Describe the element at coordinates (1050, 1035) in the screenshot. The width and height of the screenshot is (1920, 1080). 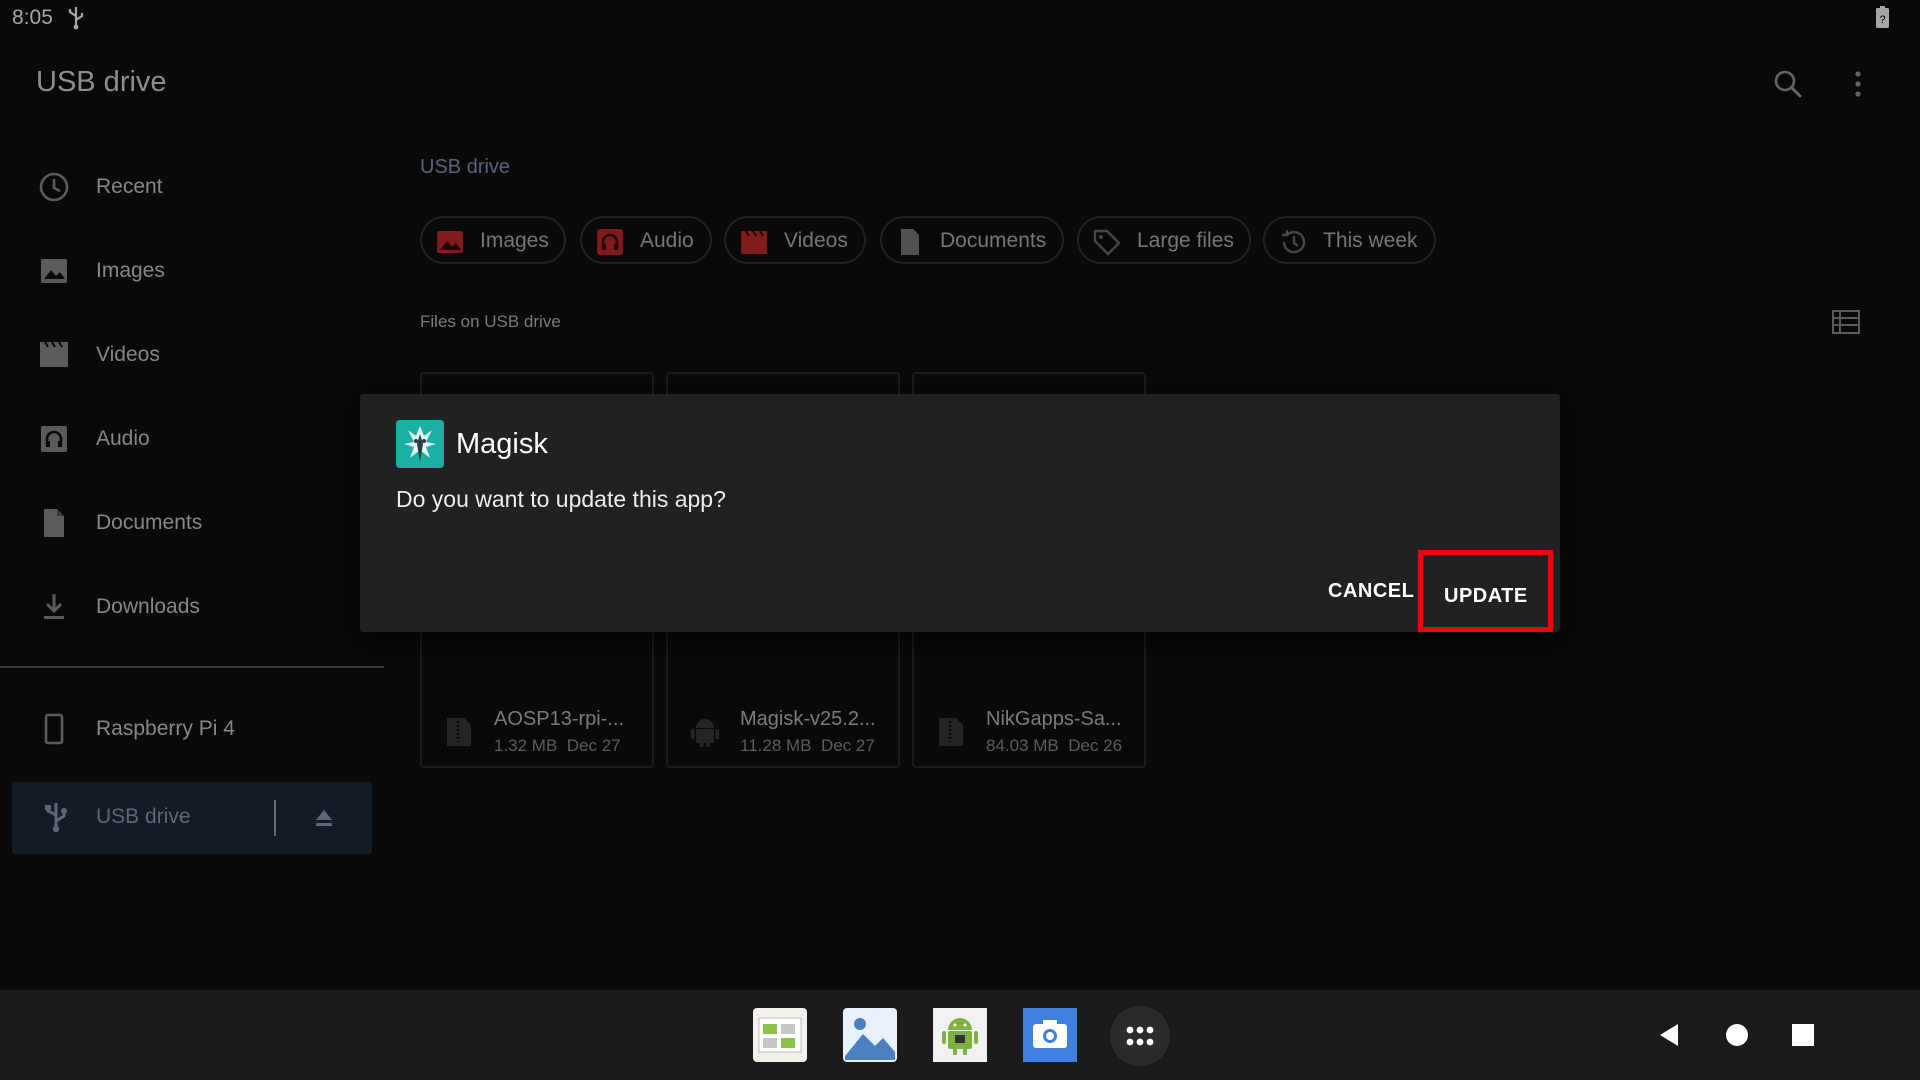
I see `camera-icon` at that location.